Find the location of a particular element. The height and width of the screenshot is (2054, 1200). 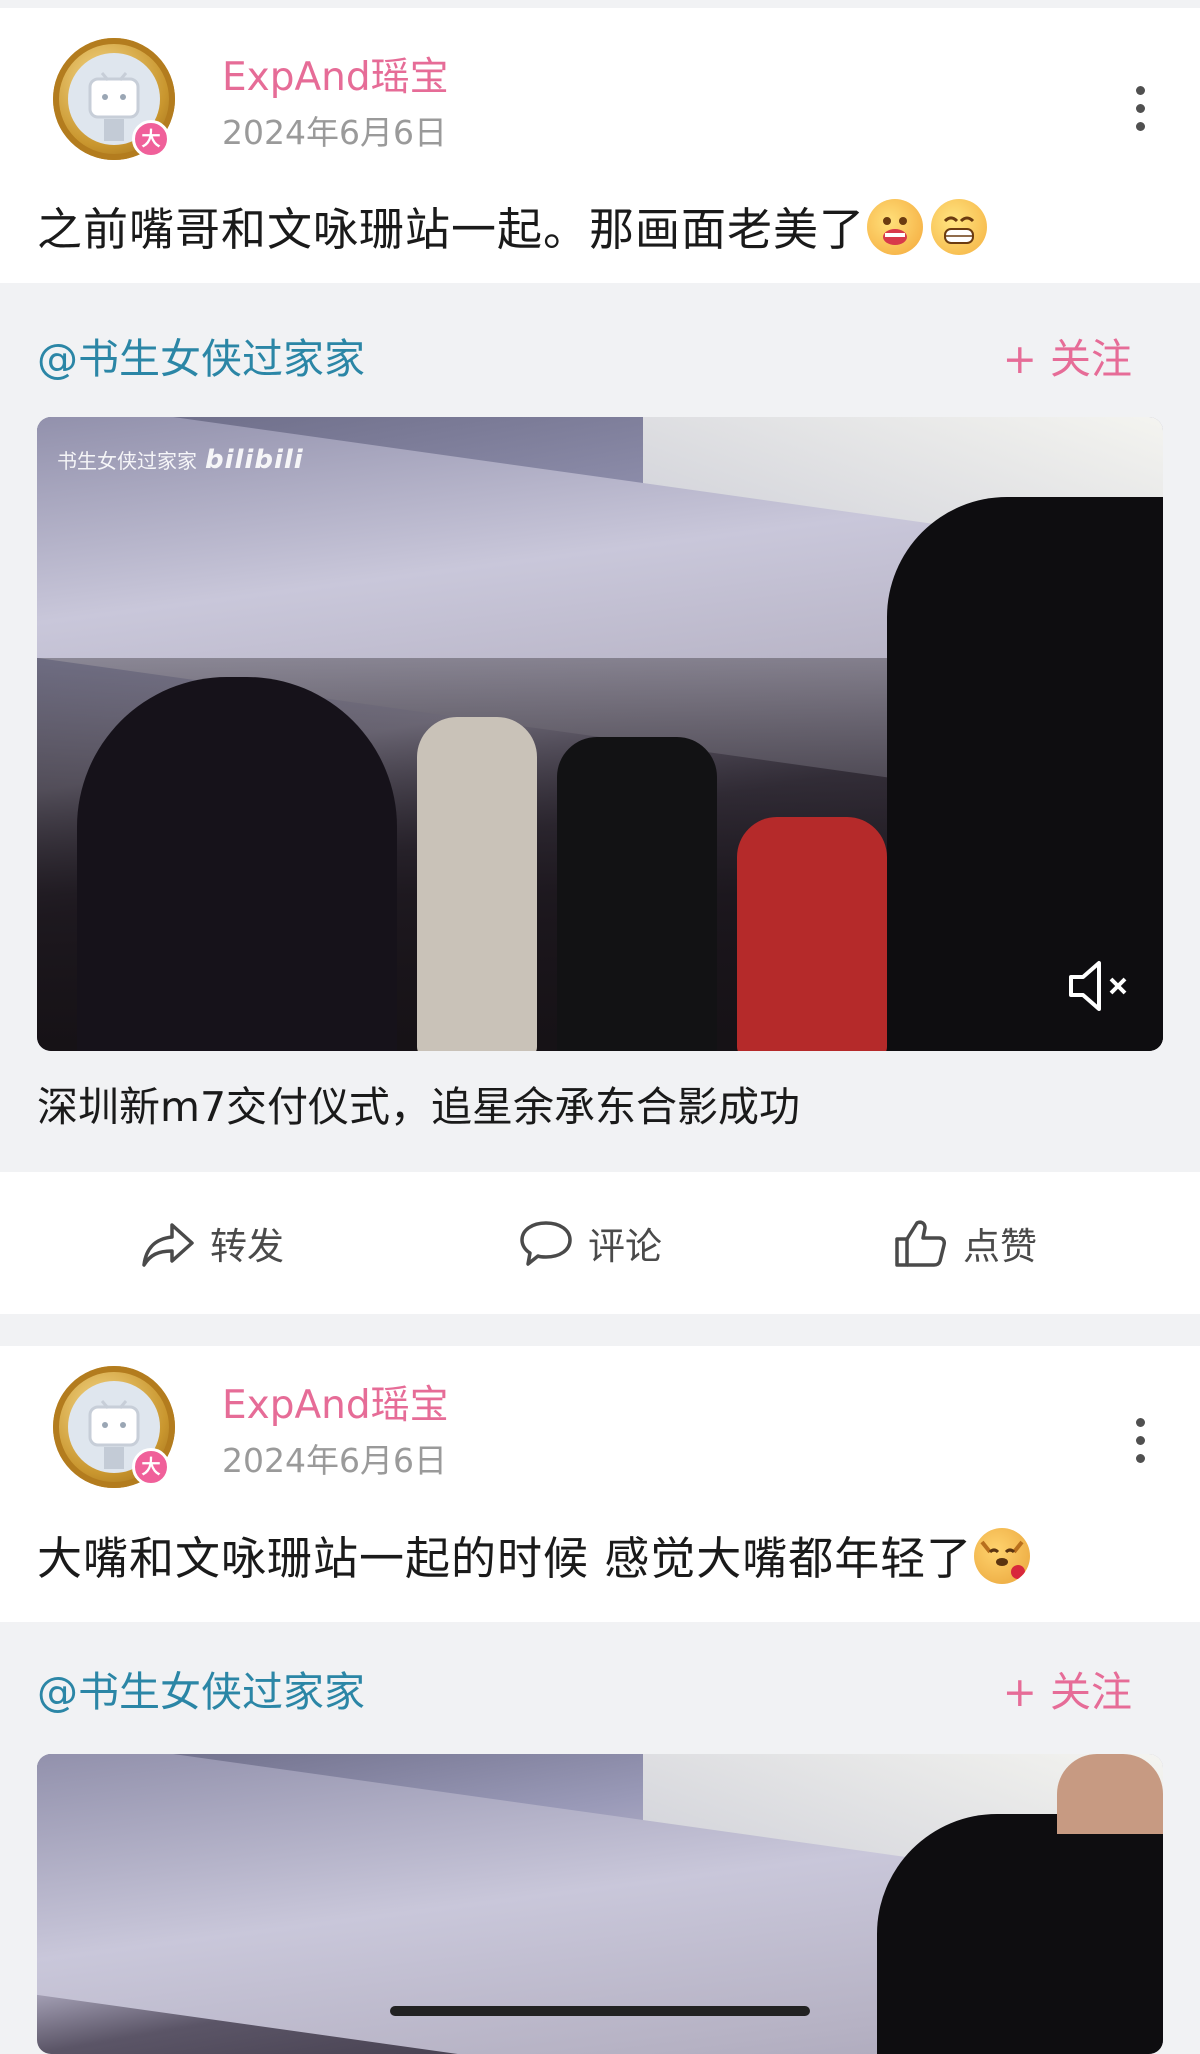

watermark-text: 书生女侠过家家 is located at coordinates (127, 461).